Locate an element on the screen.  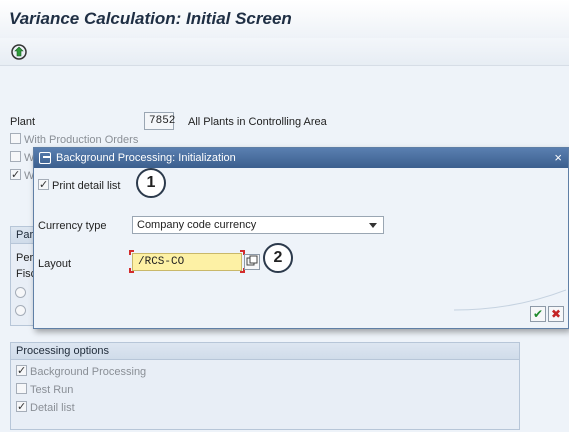
value-help-button is located at coordinates (252, 262).